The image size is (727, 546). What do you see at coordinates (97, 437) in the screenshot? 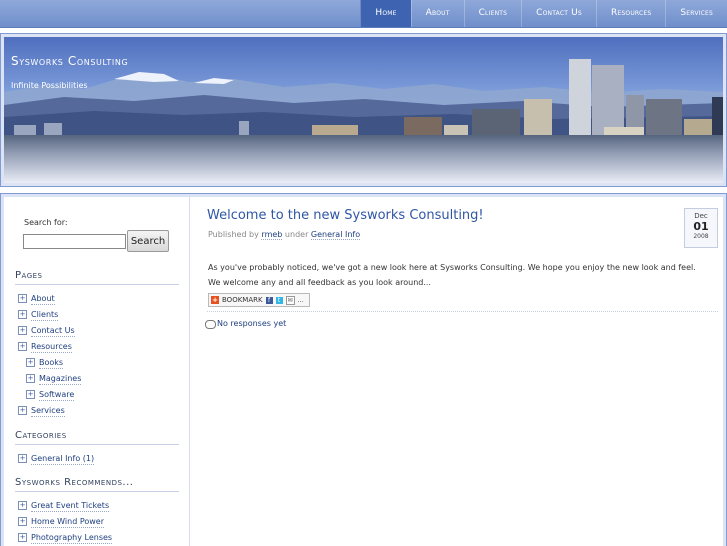
I see `categories-heading: Categories` at bounding box center [97, 437].